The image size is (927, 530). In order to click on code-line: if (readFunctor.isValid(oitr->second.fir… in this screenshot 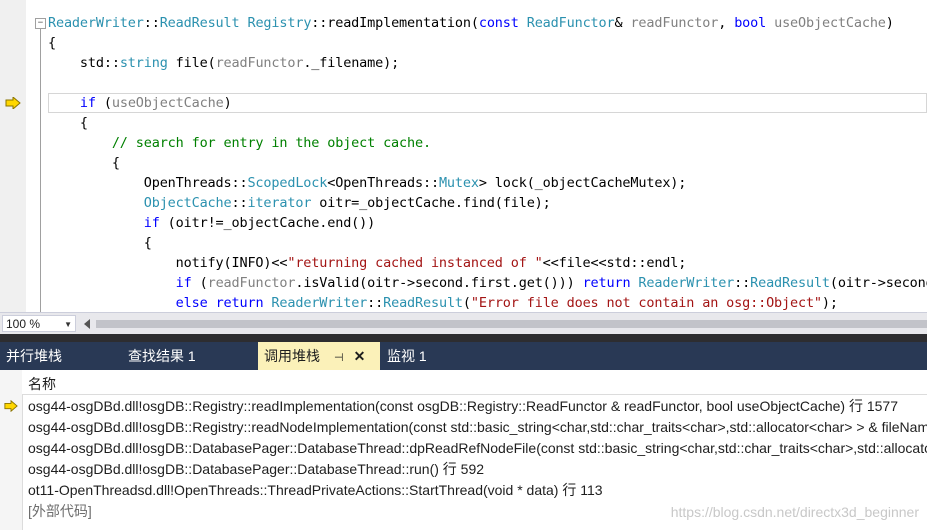, I will do `click(487, 283)`.